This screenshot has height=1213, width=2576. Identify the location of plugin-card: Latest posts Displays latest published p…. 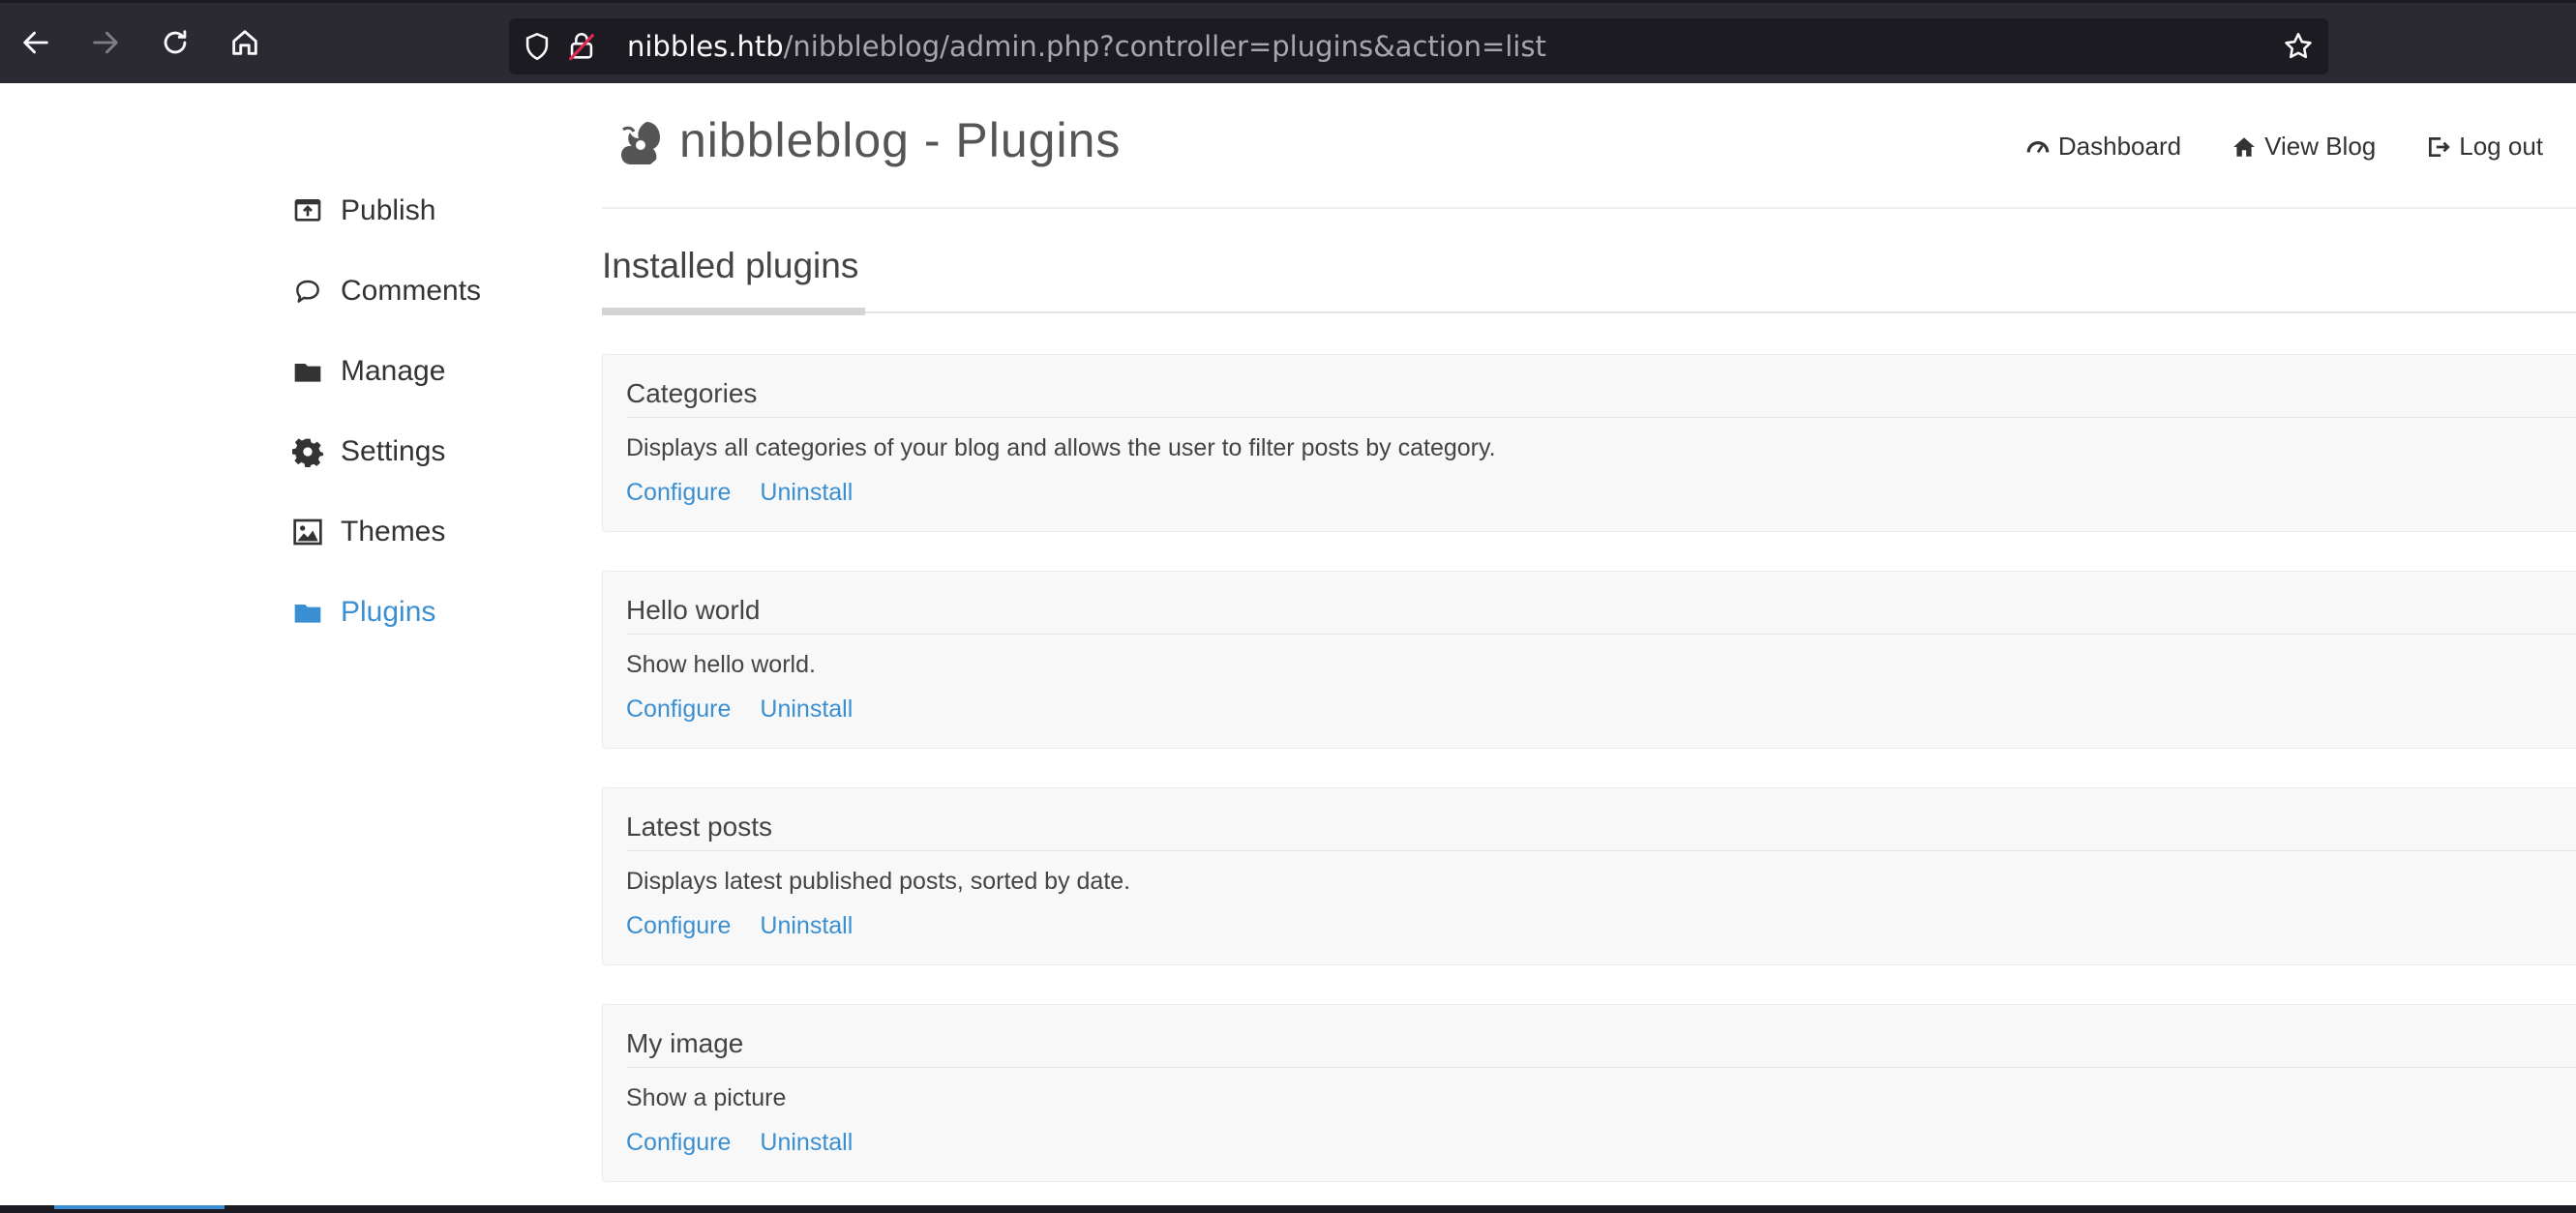
(1589, 876).